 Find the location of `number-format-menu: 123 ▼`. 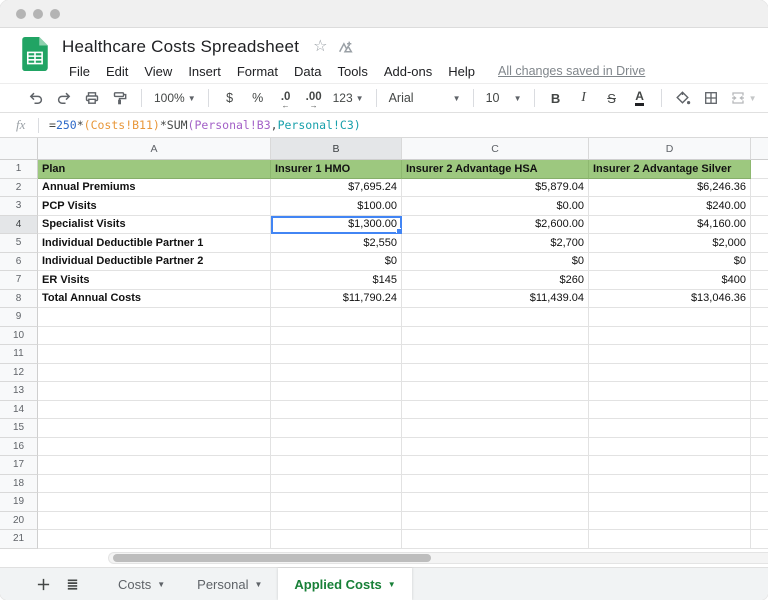

number-format-menu: 123 ▼ is located at coordinates (348, 98).